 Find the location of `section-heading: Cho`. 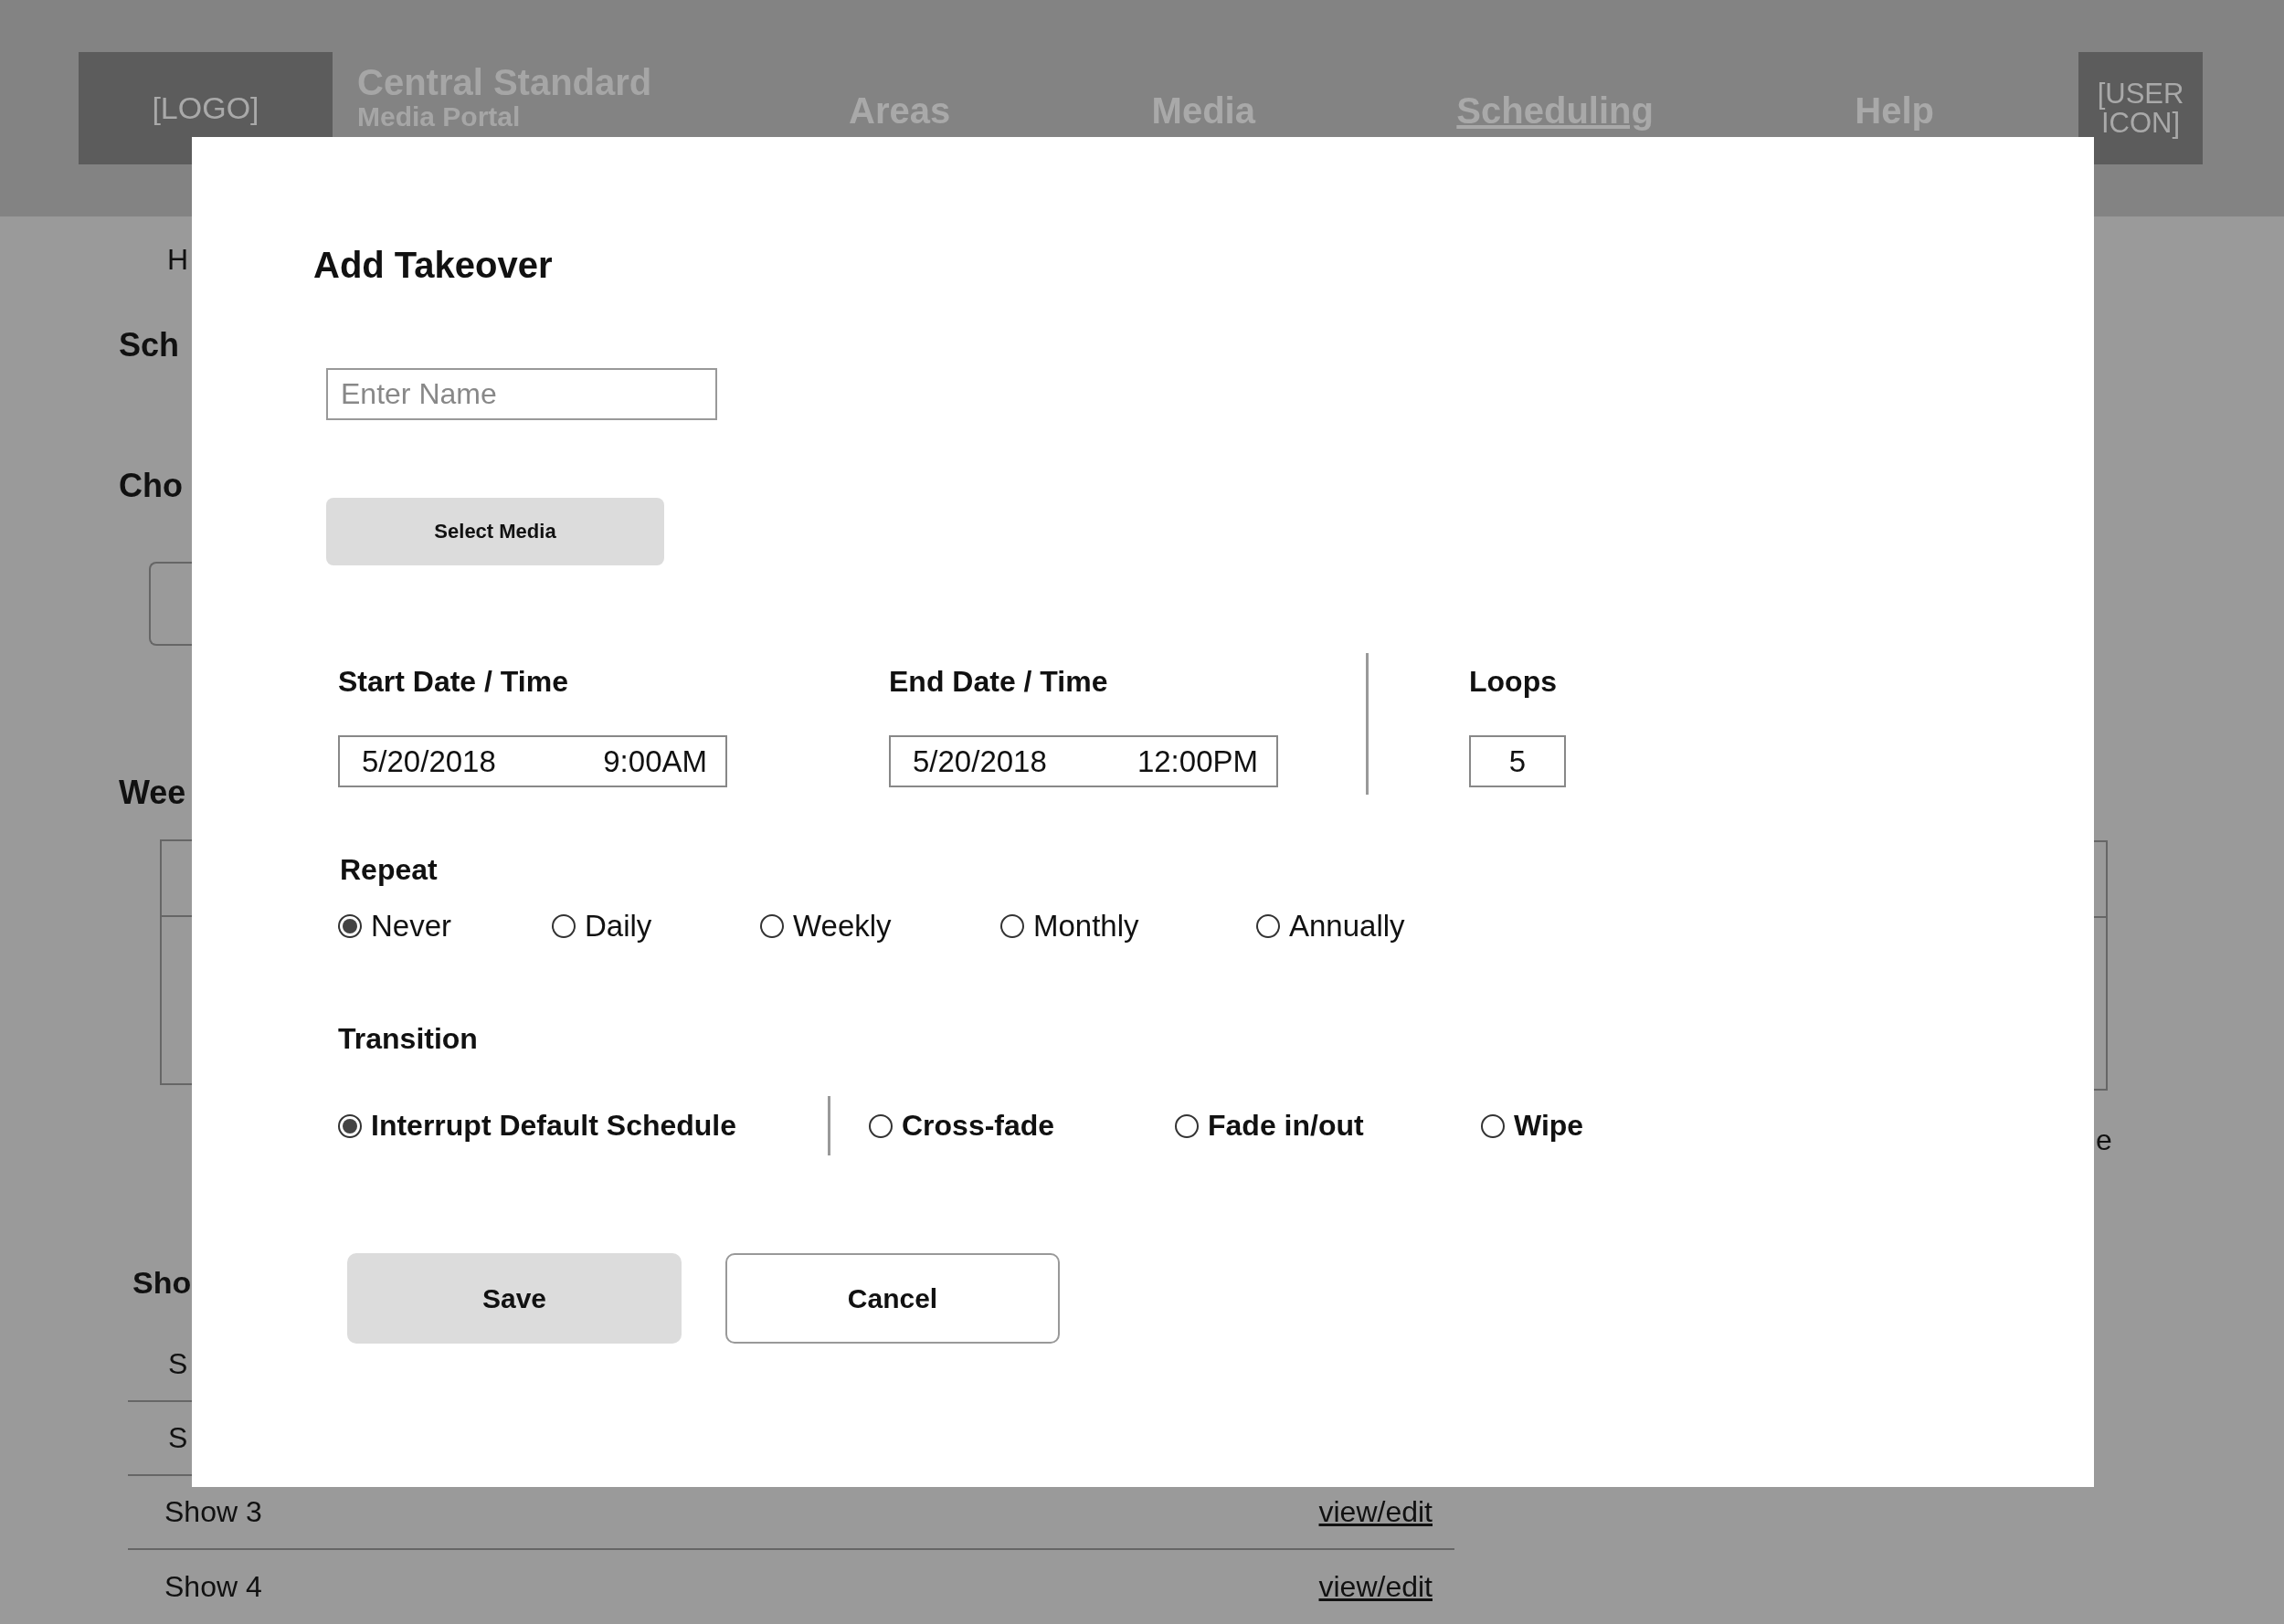

section-heading: Cho is located at coordinates (151, 486).